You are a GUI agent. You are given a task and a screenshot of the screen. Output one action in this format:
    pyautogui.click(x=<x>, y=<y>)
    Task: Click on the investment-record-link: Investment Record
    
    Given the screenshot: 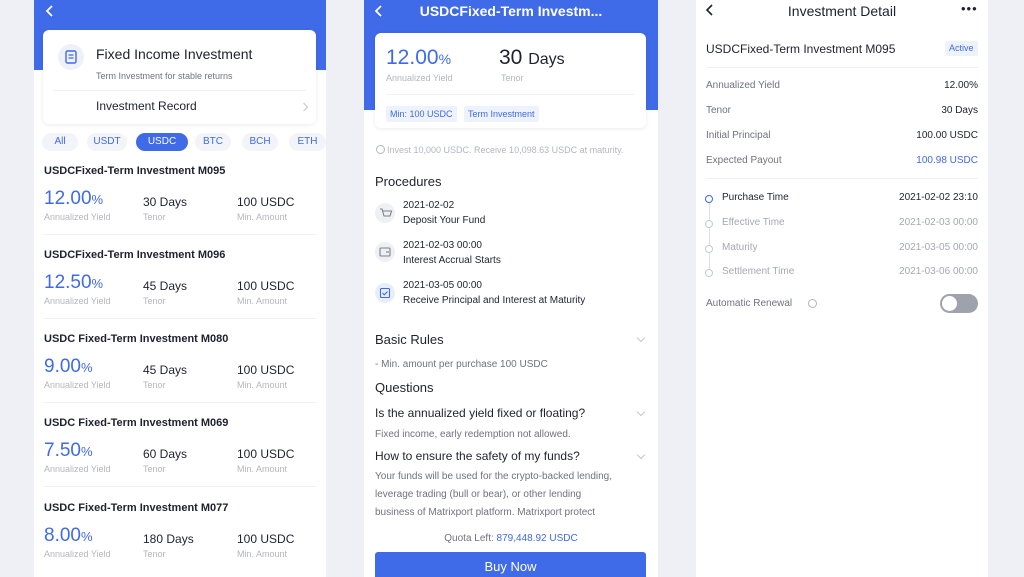 What is the action you would take?
    pyautogui.click(x=179, y=107)
    